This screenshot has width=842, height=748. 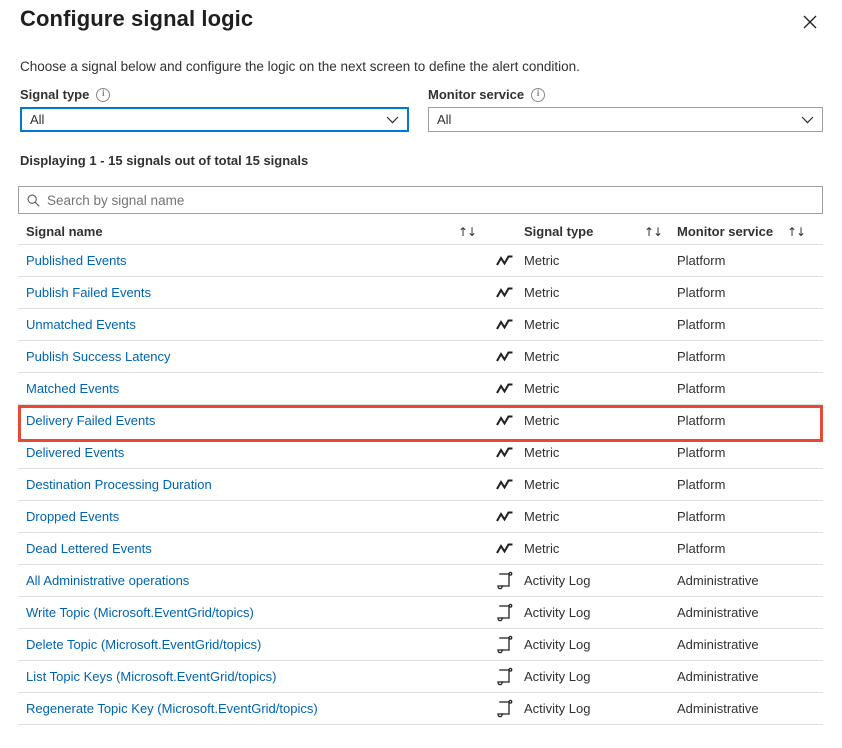 What do you see at coordinates (238, 325) in the screenshot?
I see `signal-name-cell: Unmatched Events` at bounding box center [238, 325].